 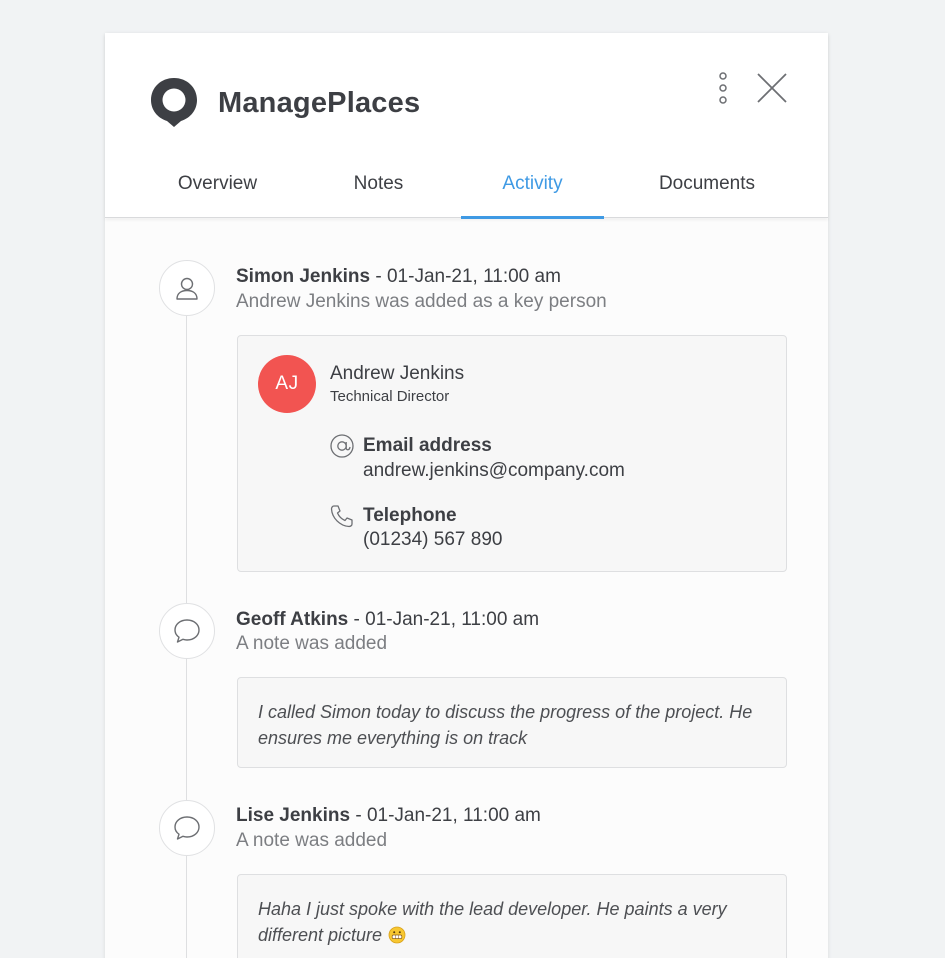 I want to click on phone-icon, so click(x=341, y=516).